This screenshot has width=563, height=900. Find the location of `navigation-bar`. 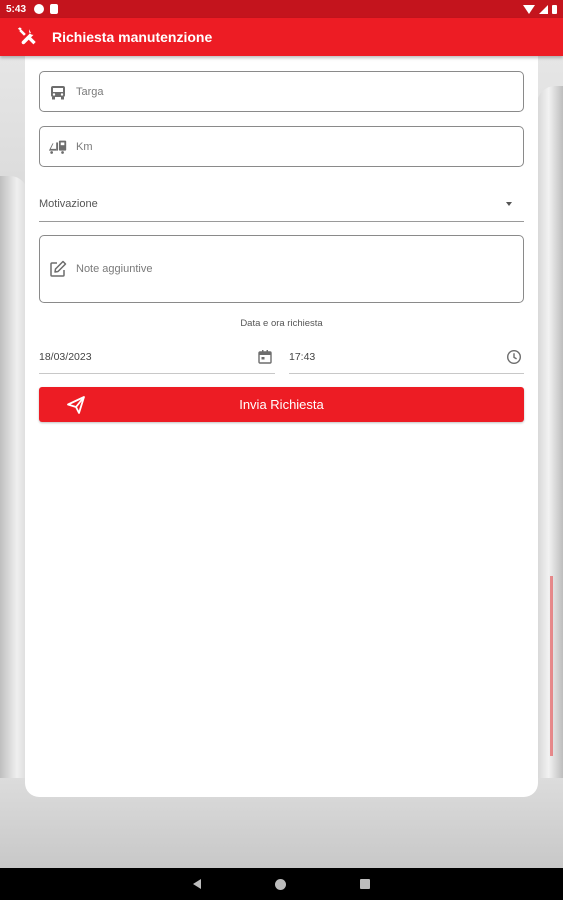

navigation-bar is located at coordinates (281, 884).